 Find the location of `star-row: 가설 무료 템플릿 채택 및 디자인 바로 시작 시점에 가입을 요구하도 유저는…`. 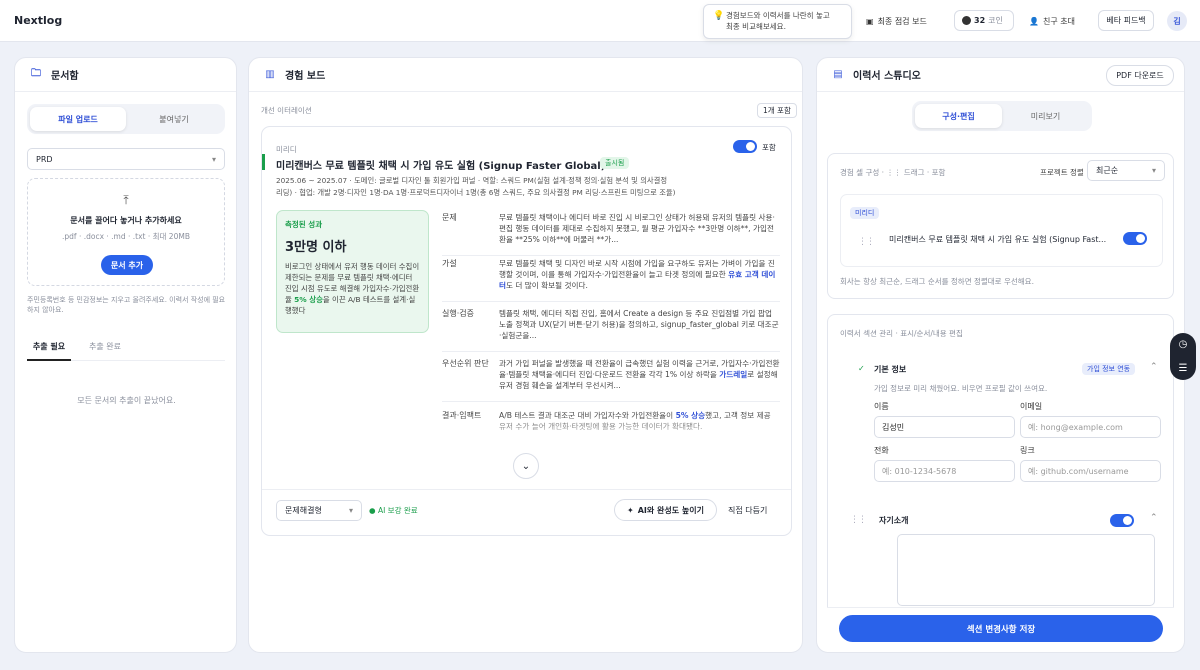

star-row: 가설 무료 템플릿 채택 및 디자인 바로 시작 시점에 가입을 요구하도 유저는… is located at coordinates (611, 279).